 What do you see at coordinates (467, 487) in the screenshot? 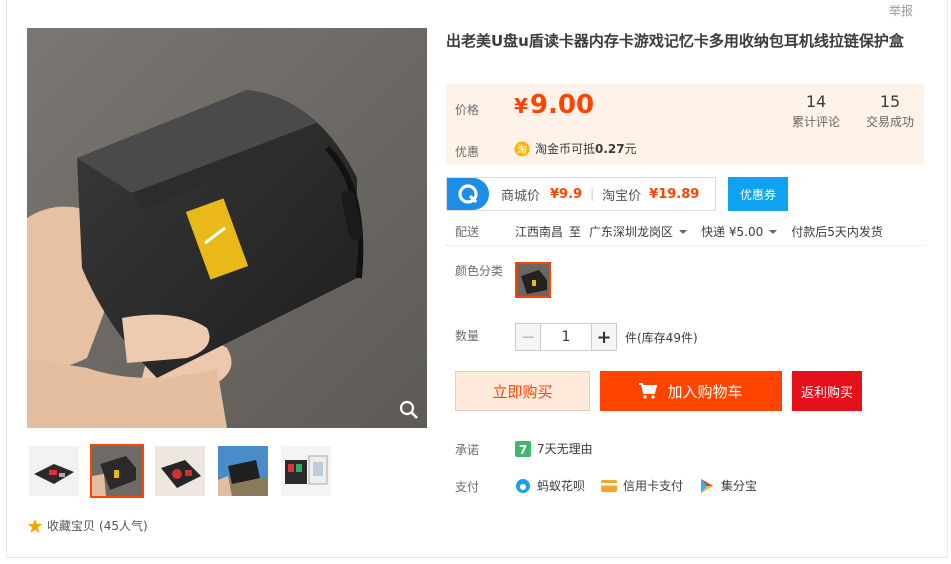
I see `payment-label: 支付` at bounding box center [467, 487].